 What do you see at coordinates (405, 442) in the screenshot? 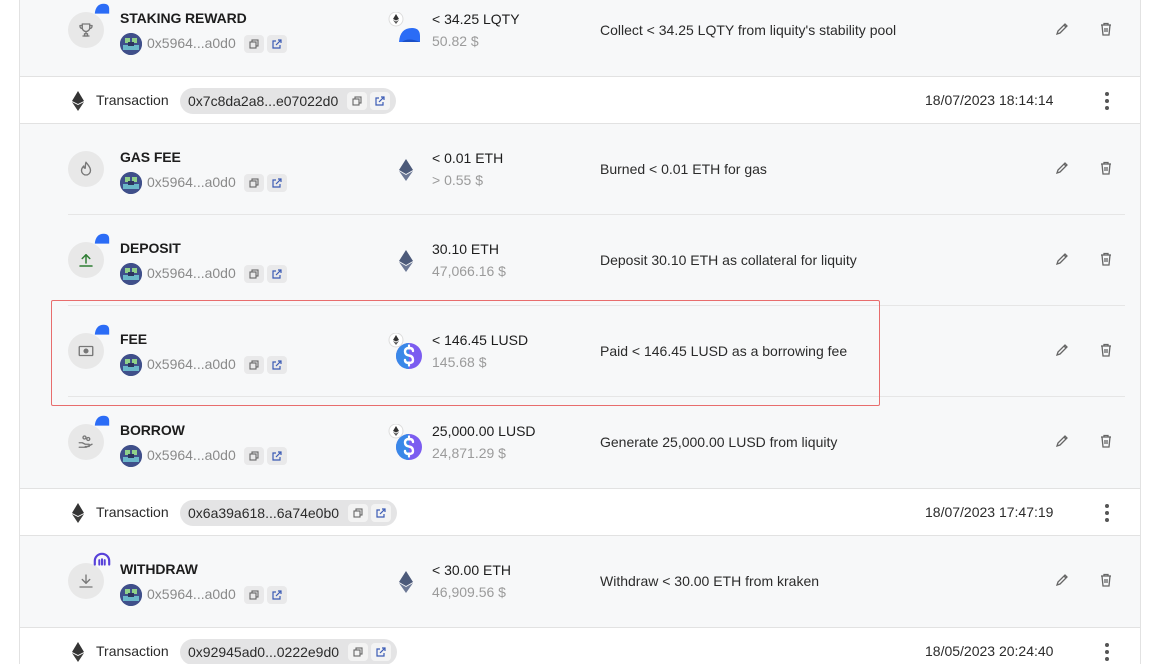
I see `lusd-token-icon` at bounding box center [405, 442].